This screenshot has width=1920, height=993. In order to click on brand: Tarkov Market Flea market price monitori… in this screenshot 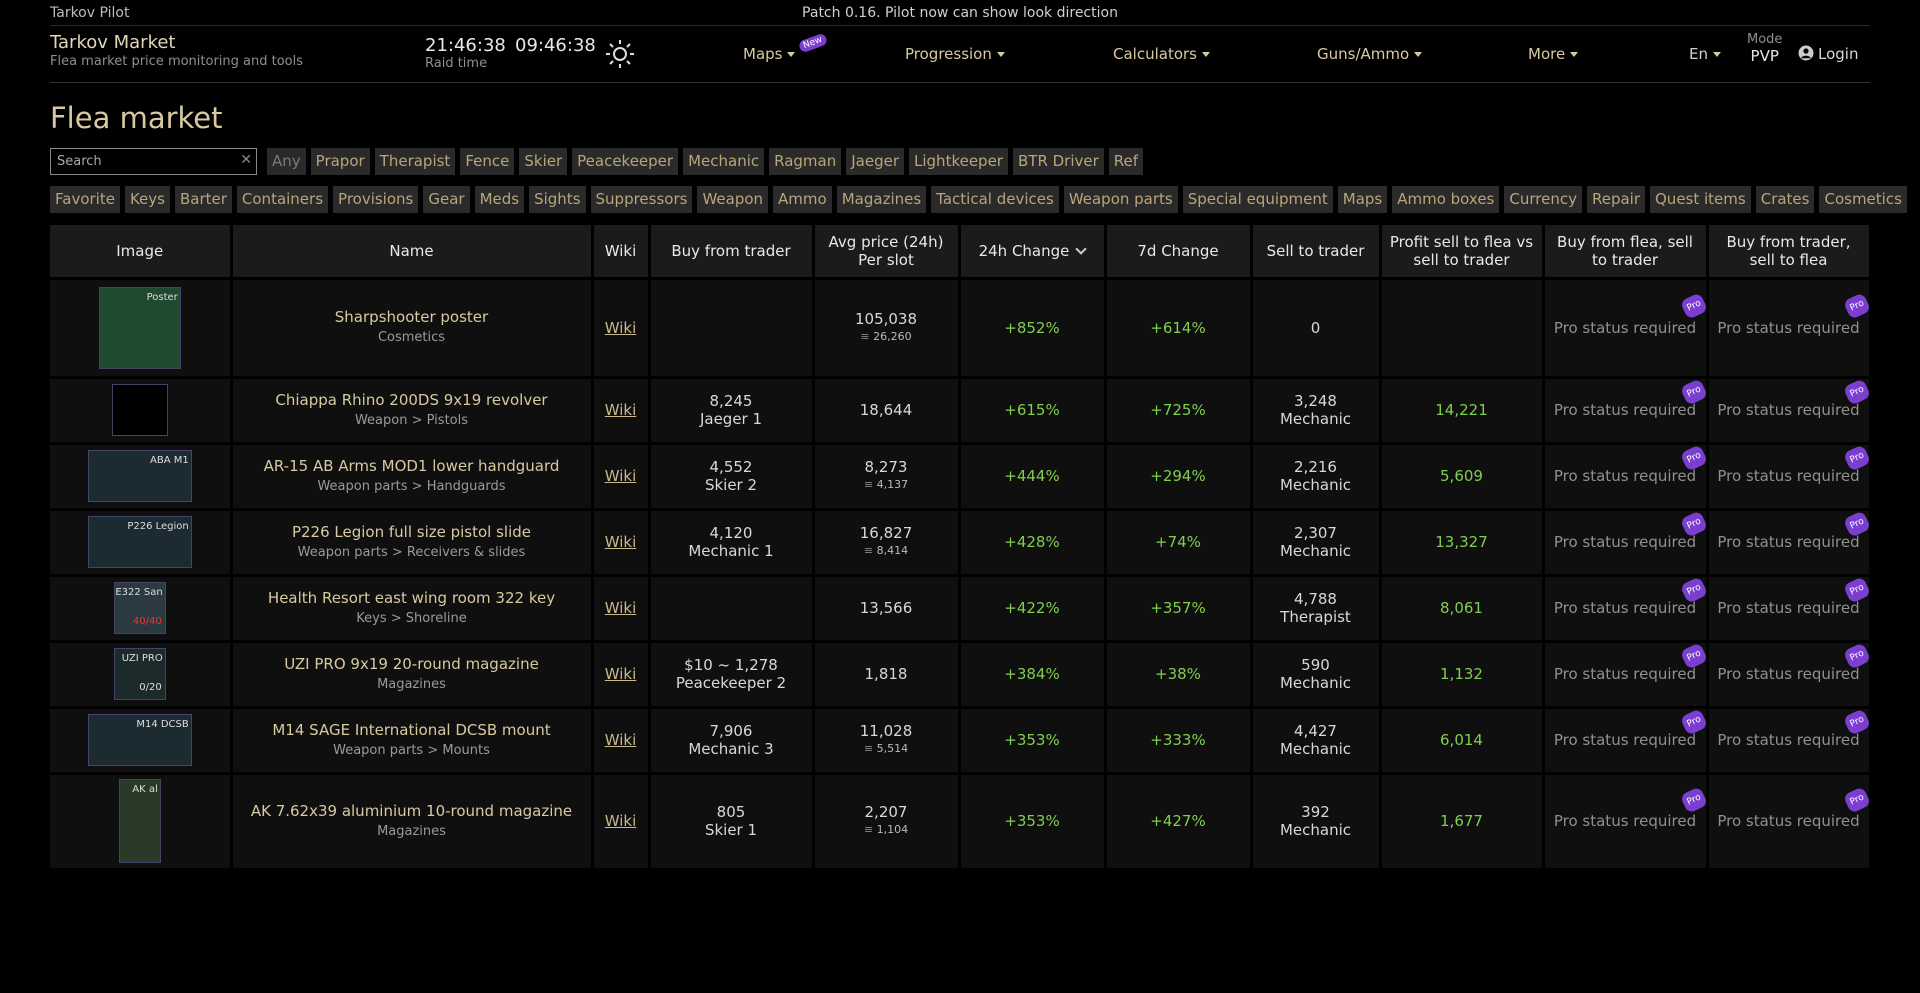, I will do `click(176, 50)`.